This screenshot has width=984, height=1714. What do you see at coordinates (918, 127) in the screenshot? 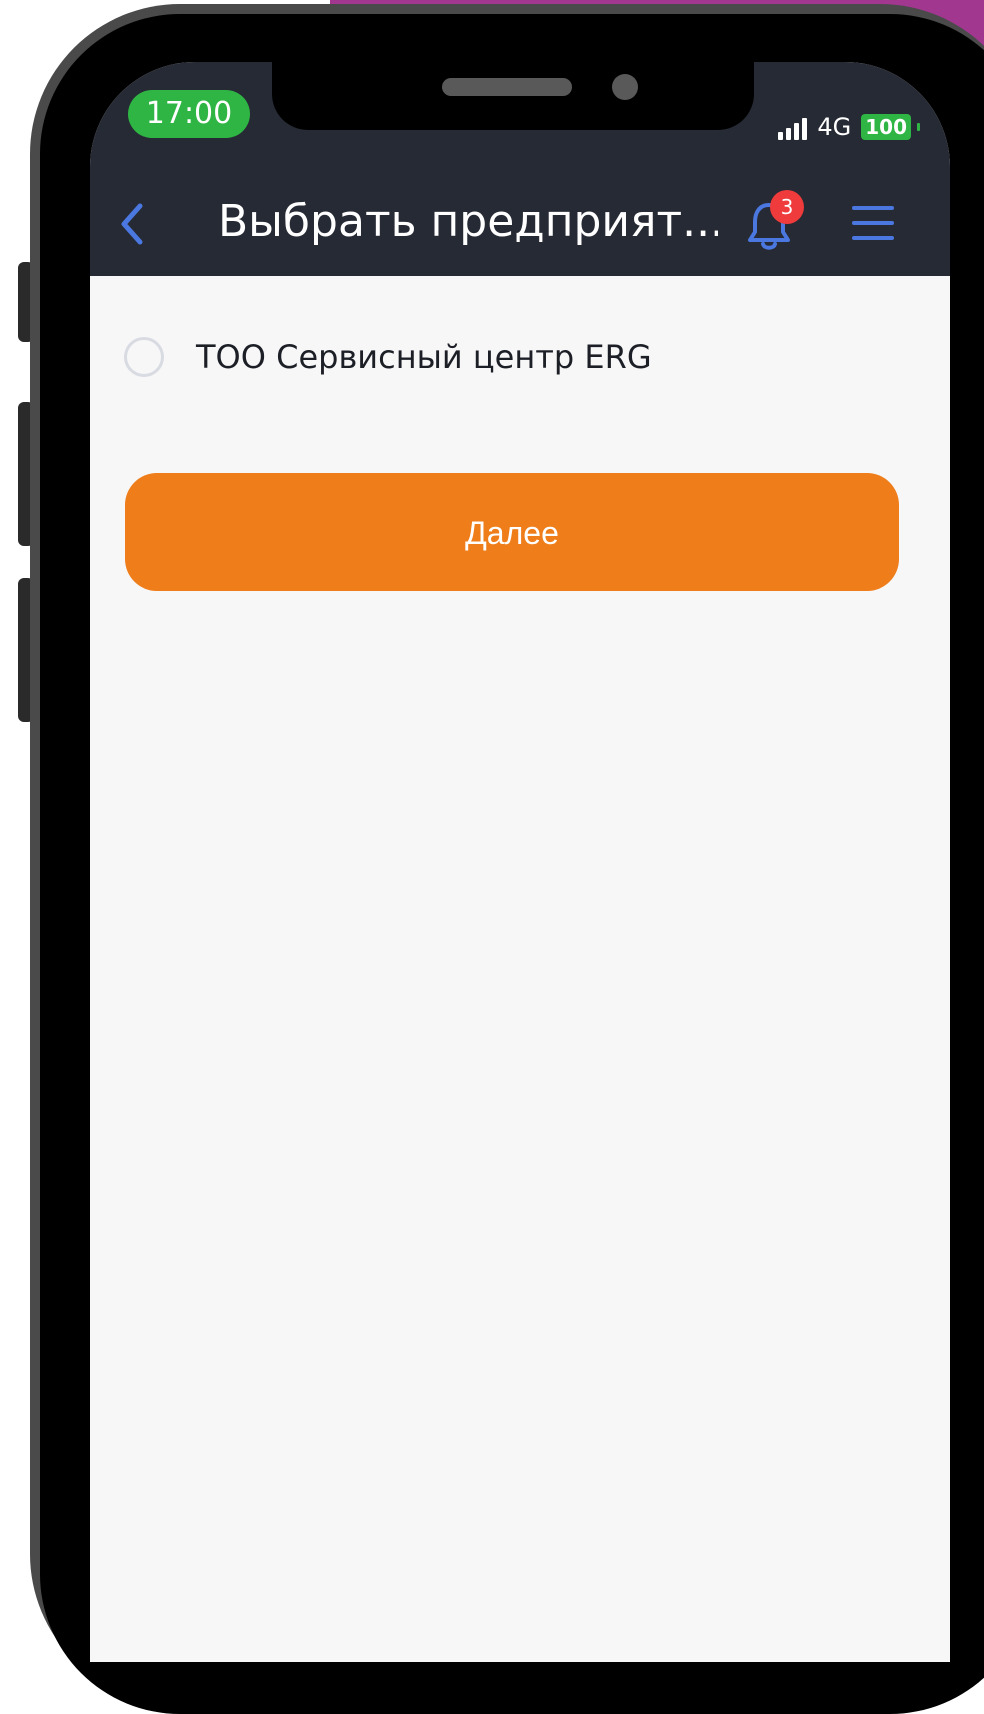
I see `battery-icon` at bounding box center [918, 127].